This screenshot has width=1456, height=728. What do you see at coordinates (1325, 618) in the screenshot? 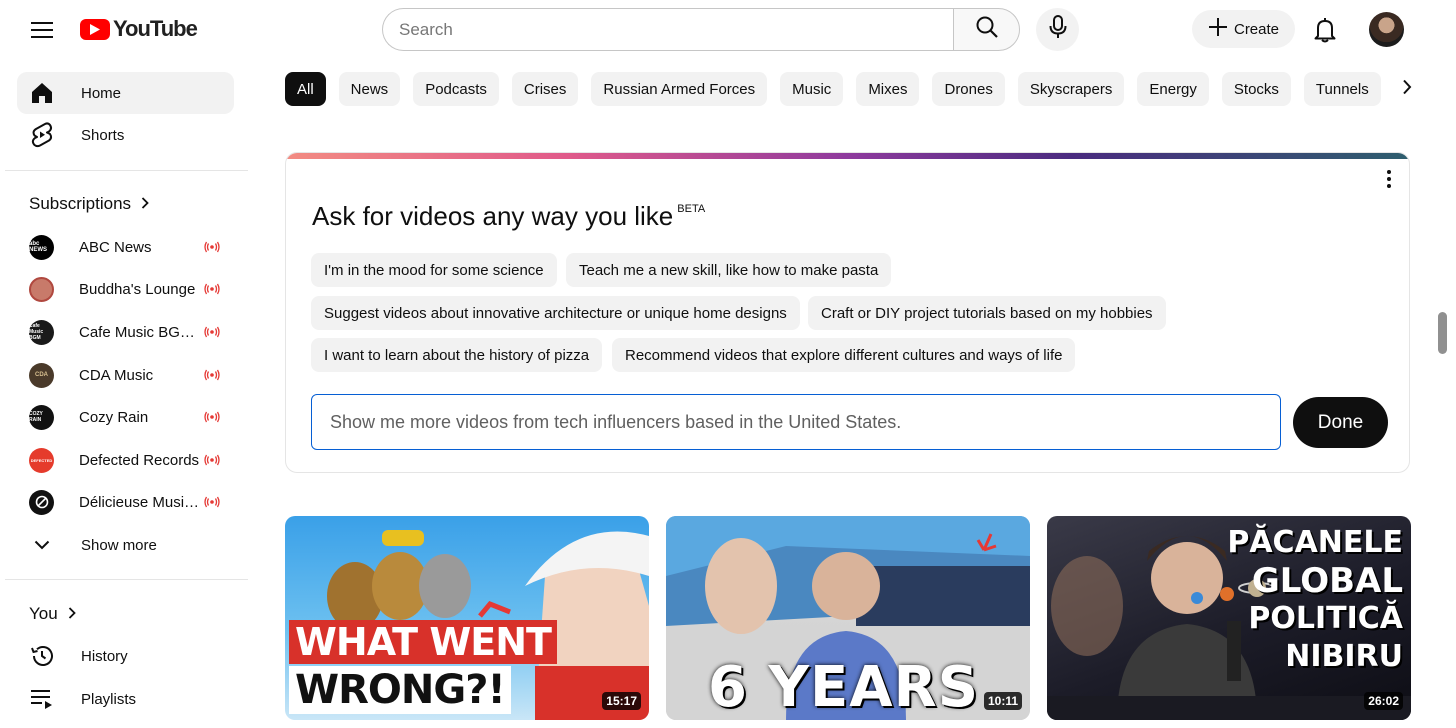
I see `thumbnail-caption: POLITICĂ` at bounding box center [1325, 618].